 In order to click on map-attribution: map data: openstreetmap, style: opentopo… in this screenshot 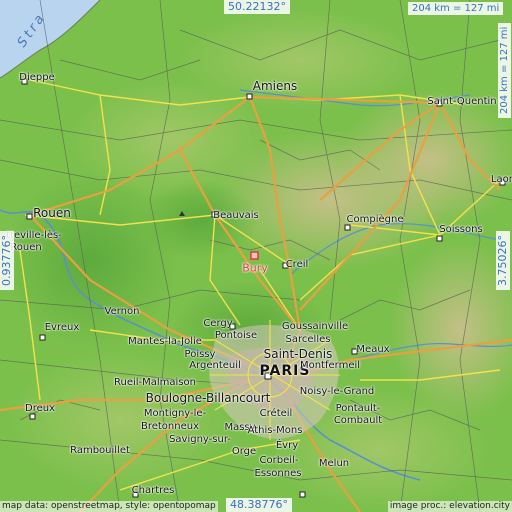, I will do `click(109, 506)`.